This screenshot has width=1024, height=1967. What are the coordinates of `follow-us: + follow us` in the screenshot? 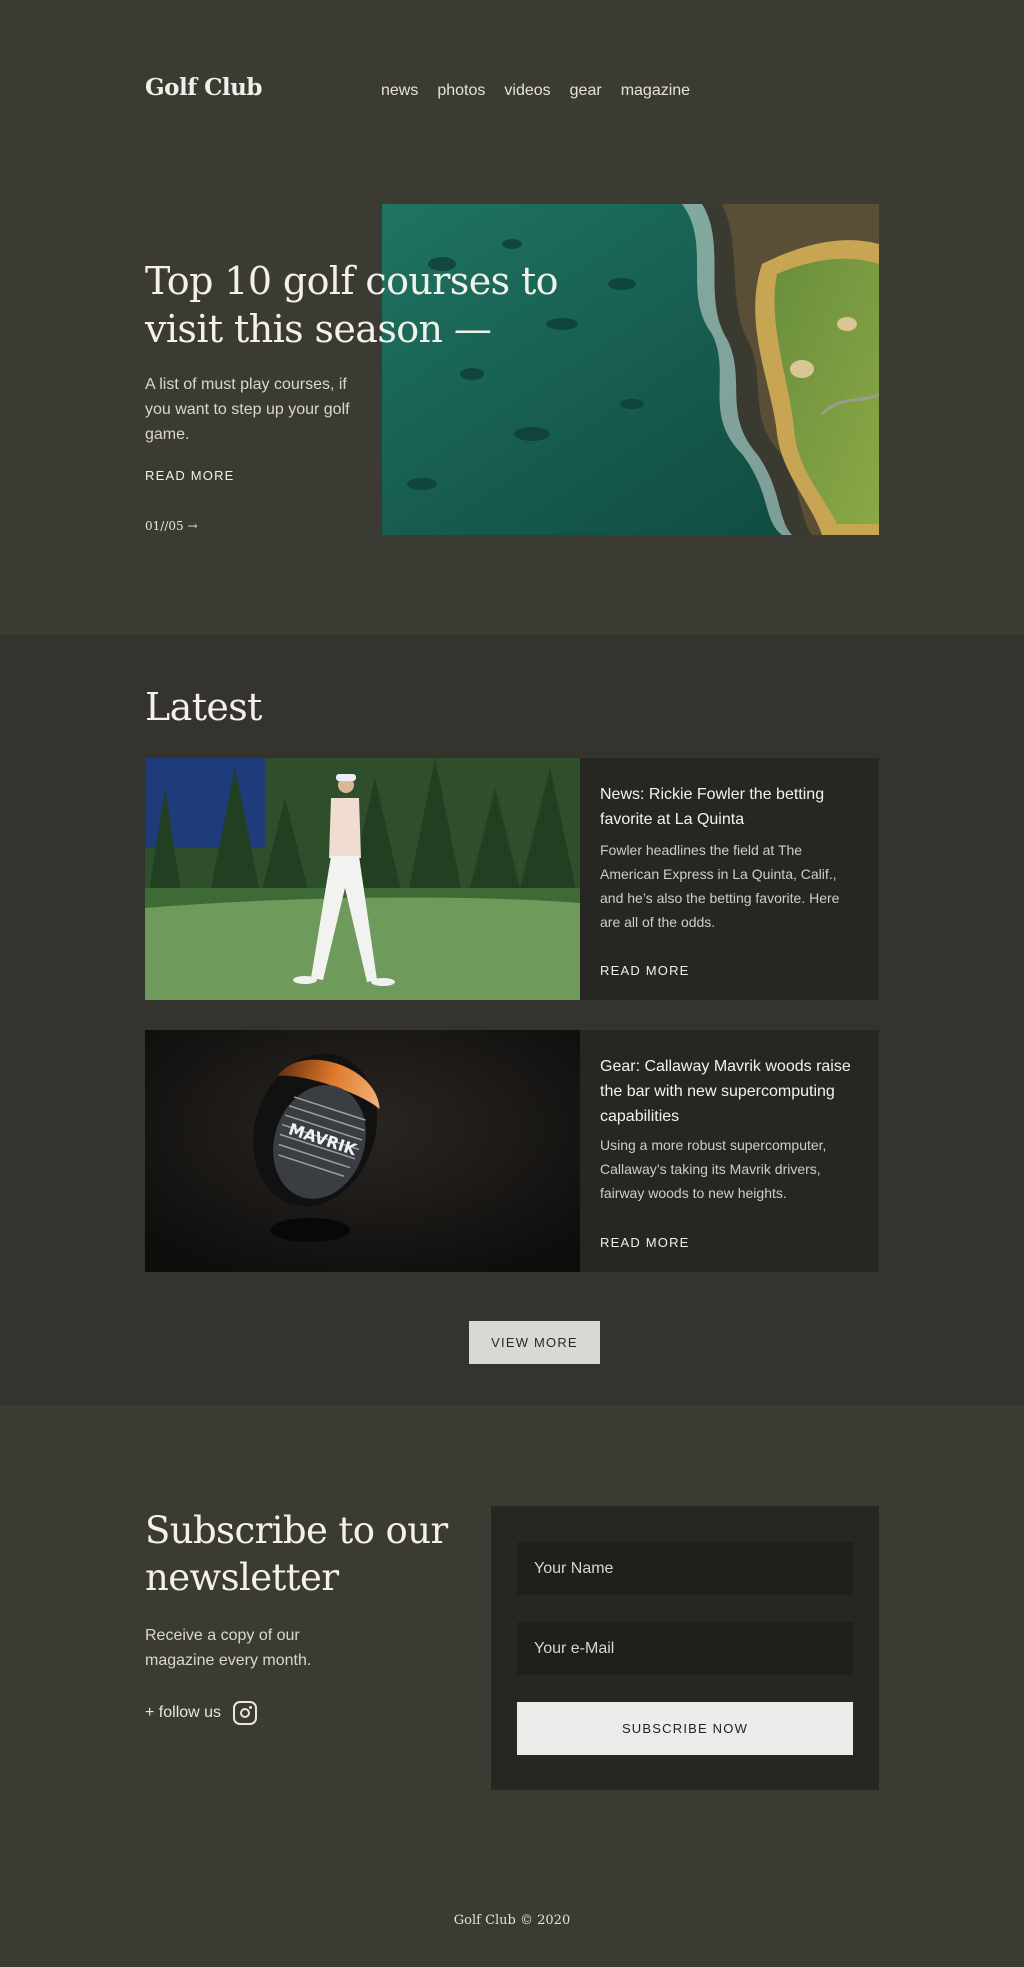 It's located at (201, 1713).